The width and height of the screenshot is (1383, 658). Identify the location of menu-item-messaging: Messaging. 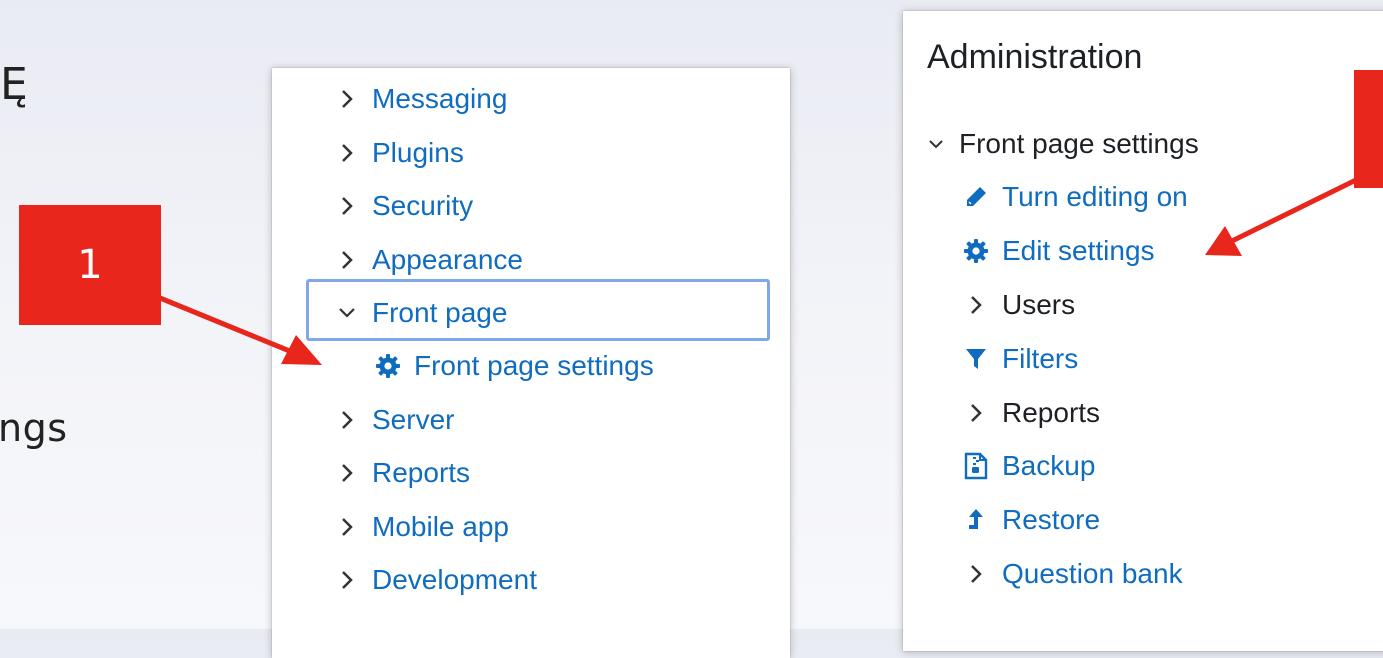
(420, 99).